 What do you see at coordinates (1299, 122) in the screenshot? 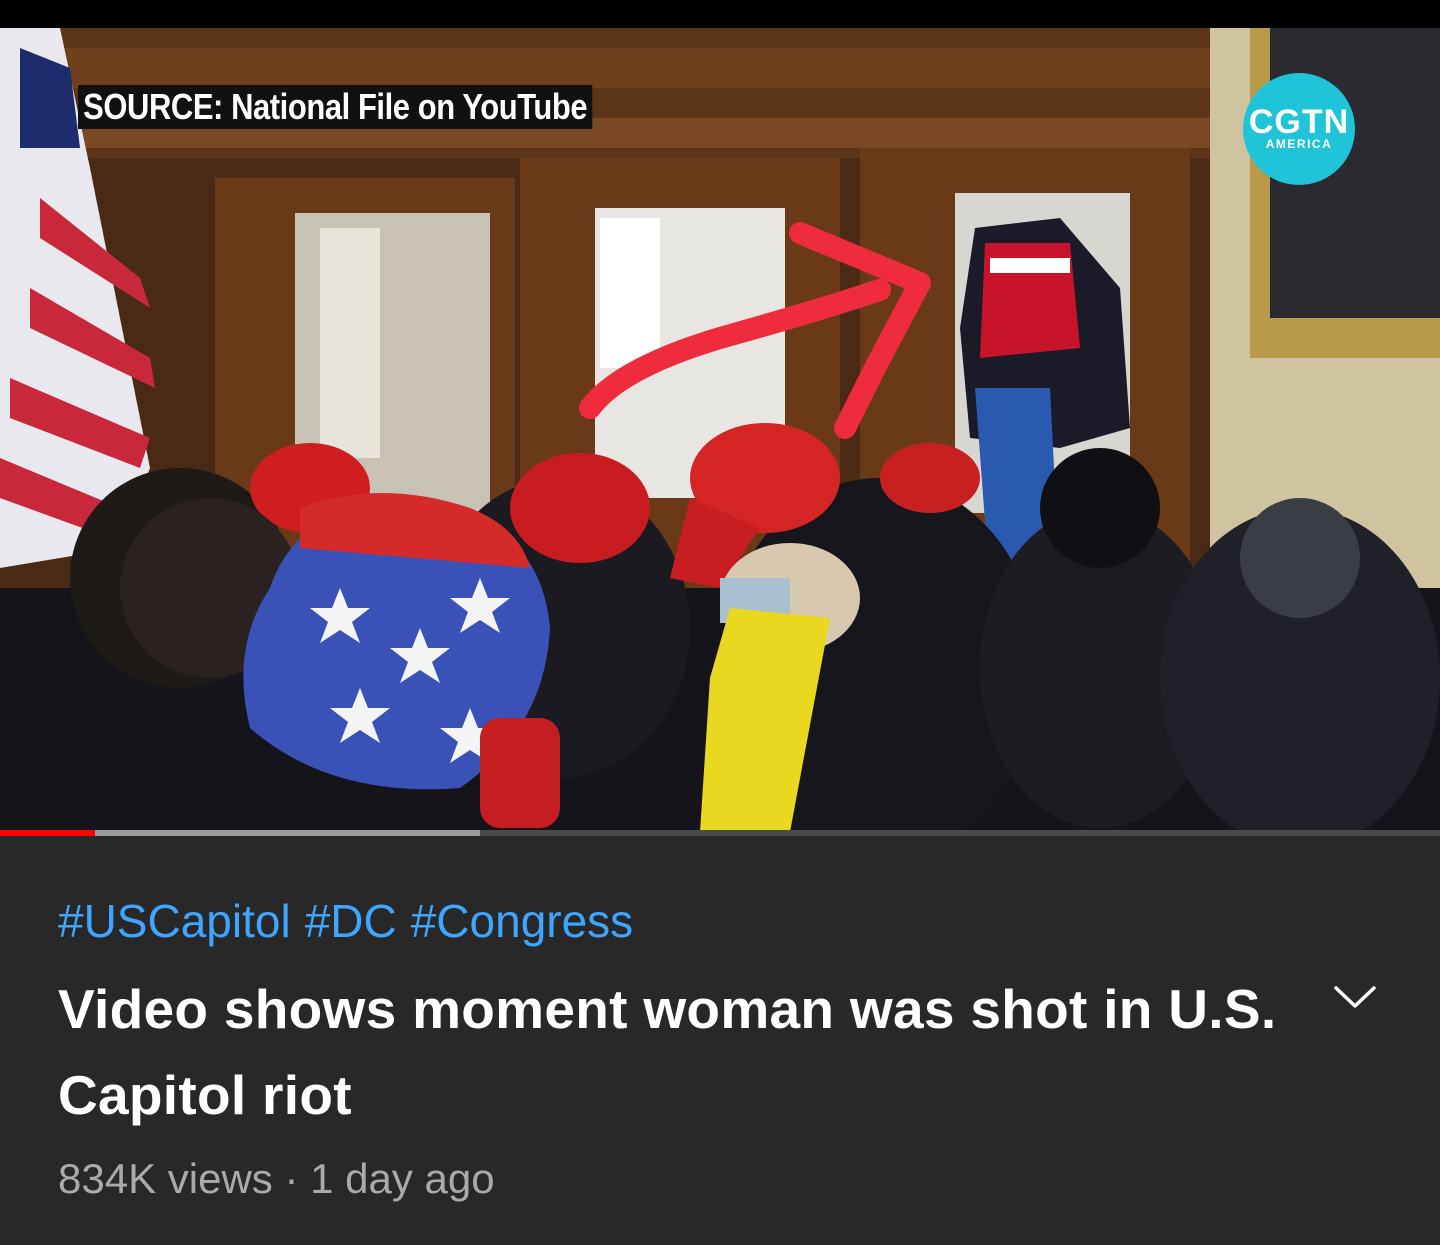
I see `logo-text: CGTN` at bounding box center [1299, 122].